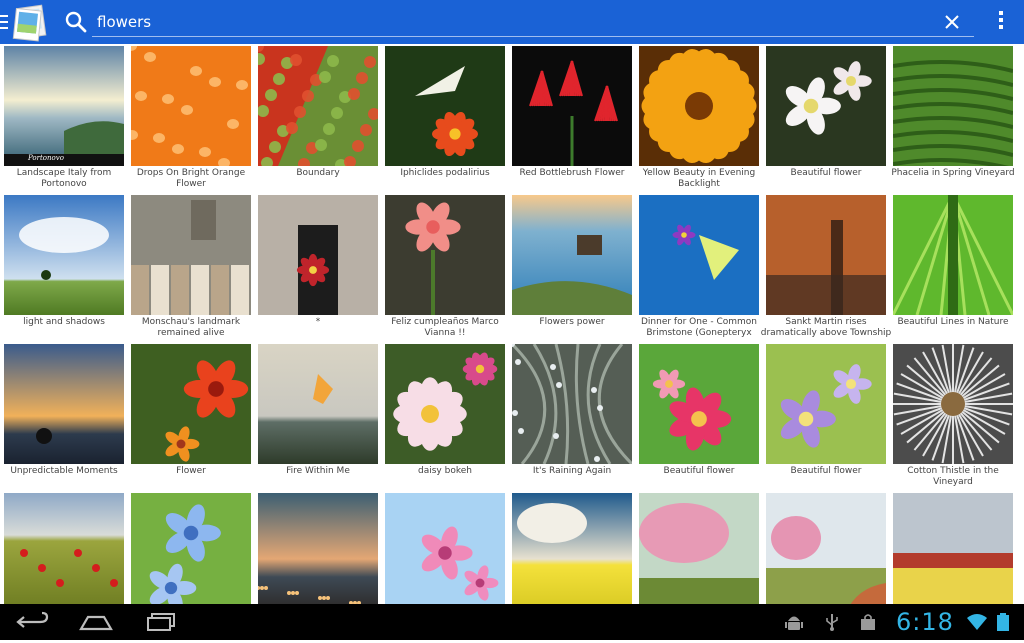 The width and height of the screenshot is (1024, 643). What do you see at coordinates (512, 622) in the screenshot?
I see `system-bar: 6:18` at bounding box center [512, 622].